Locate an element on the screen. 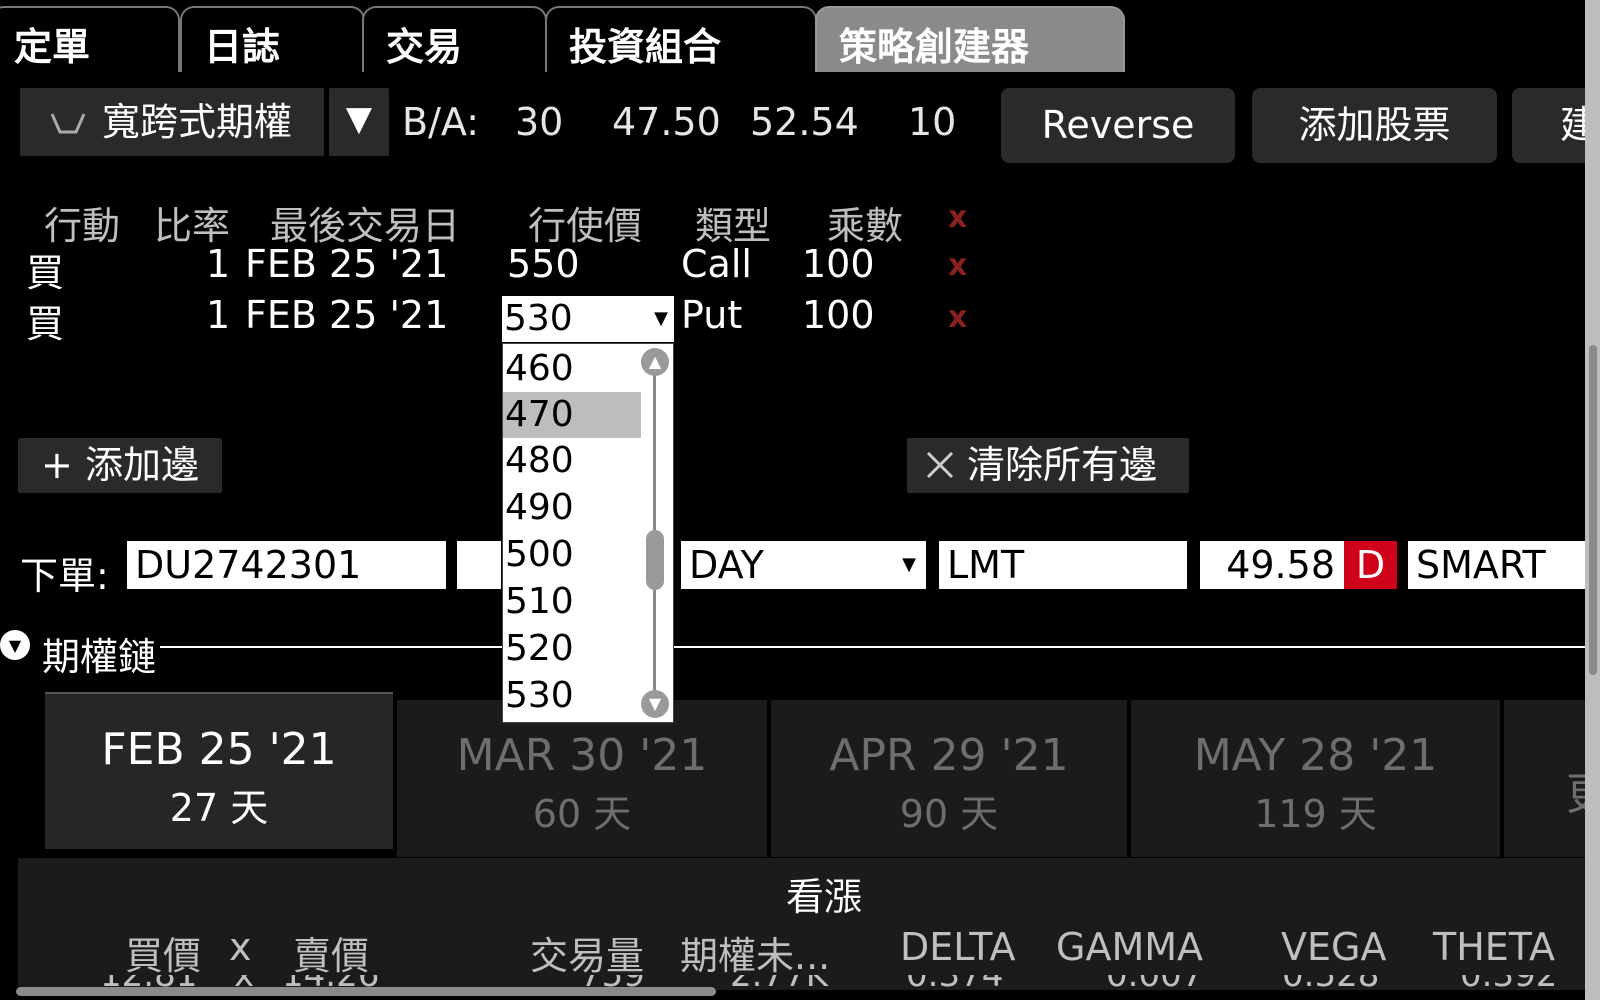 This screenshot has height=1000, width=1600. cell-vega: 0.528 is located at coordinates (1330, 981).